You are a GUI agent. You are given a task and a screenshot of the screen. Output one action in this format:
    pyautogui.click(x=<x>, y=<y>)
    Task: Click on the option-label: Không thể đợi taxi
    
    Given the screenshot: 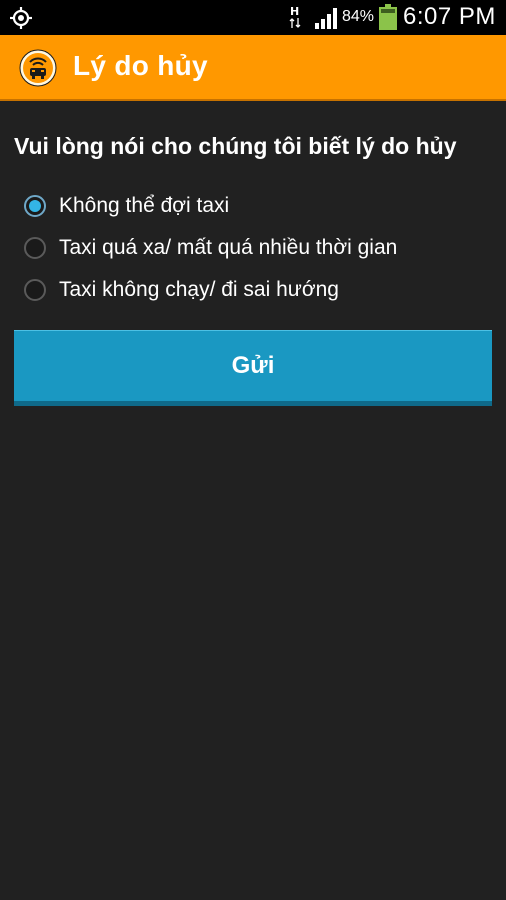 What is the action you would take?
    pyautogui.click(x=144, y=205)
    